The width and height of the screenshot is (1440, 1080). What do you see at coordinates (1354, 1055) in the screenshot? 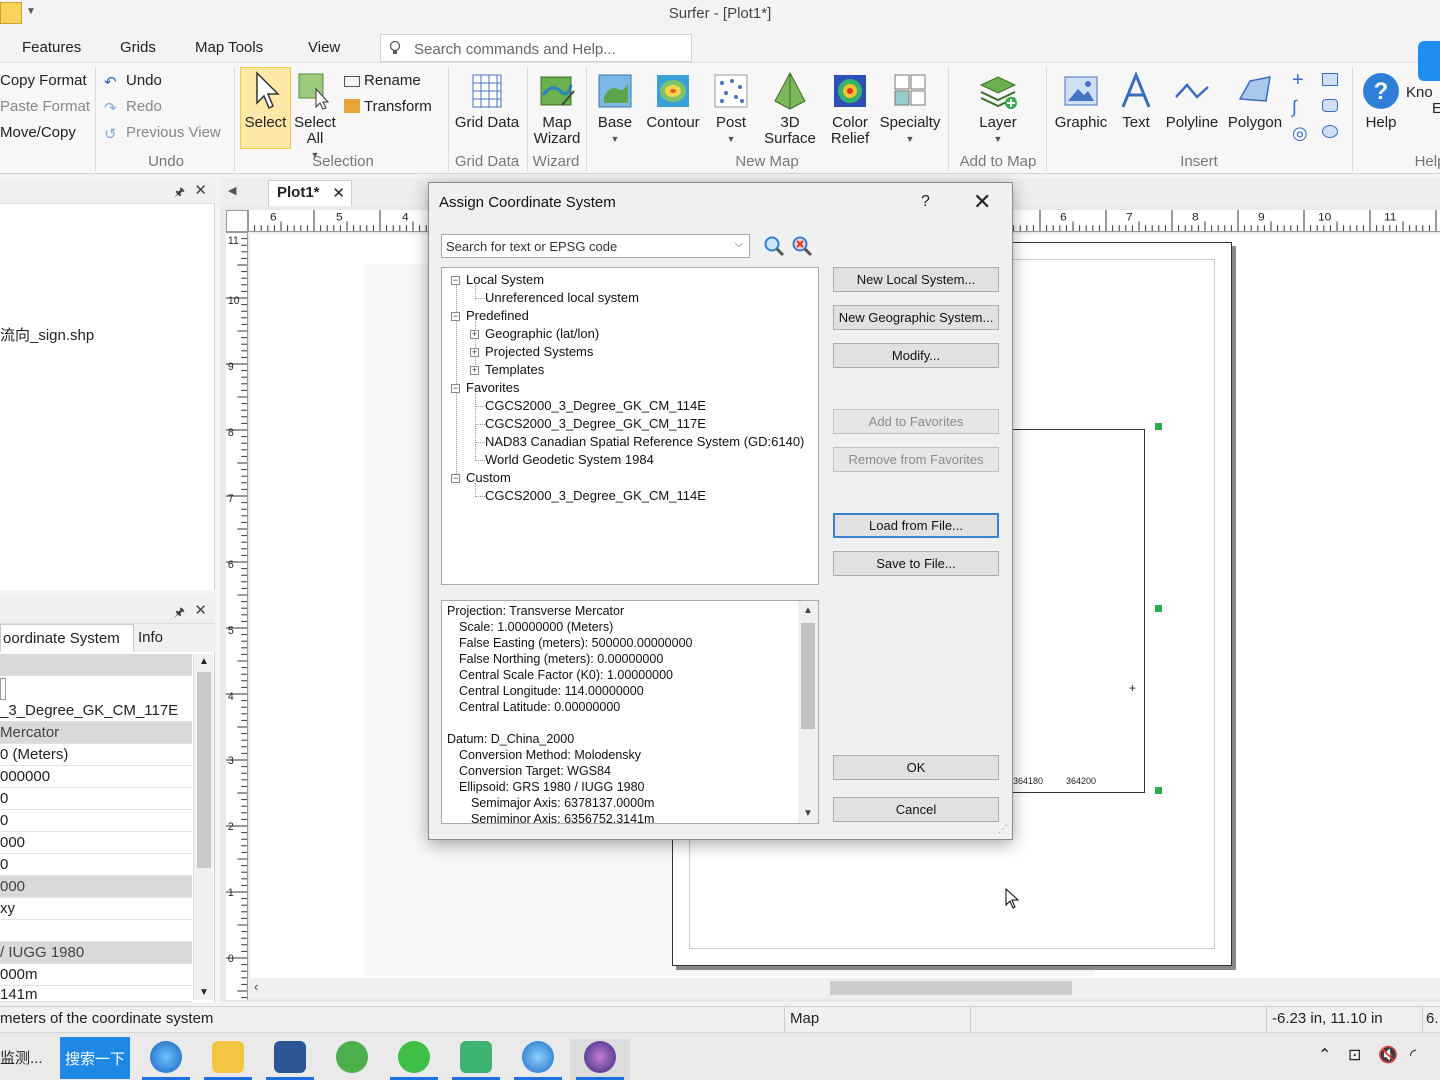
I see `tray-network-icon: ⊡` at bounding box center [1354, 1055].